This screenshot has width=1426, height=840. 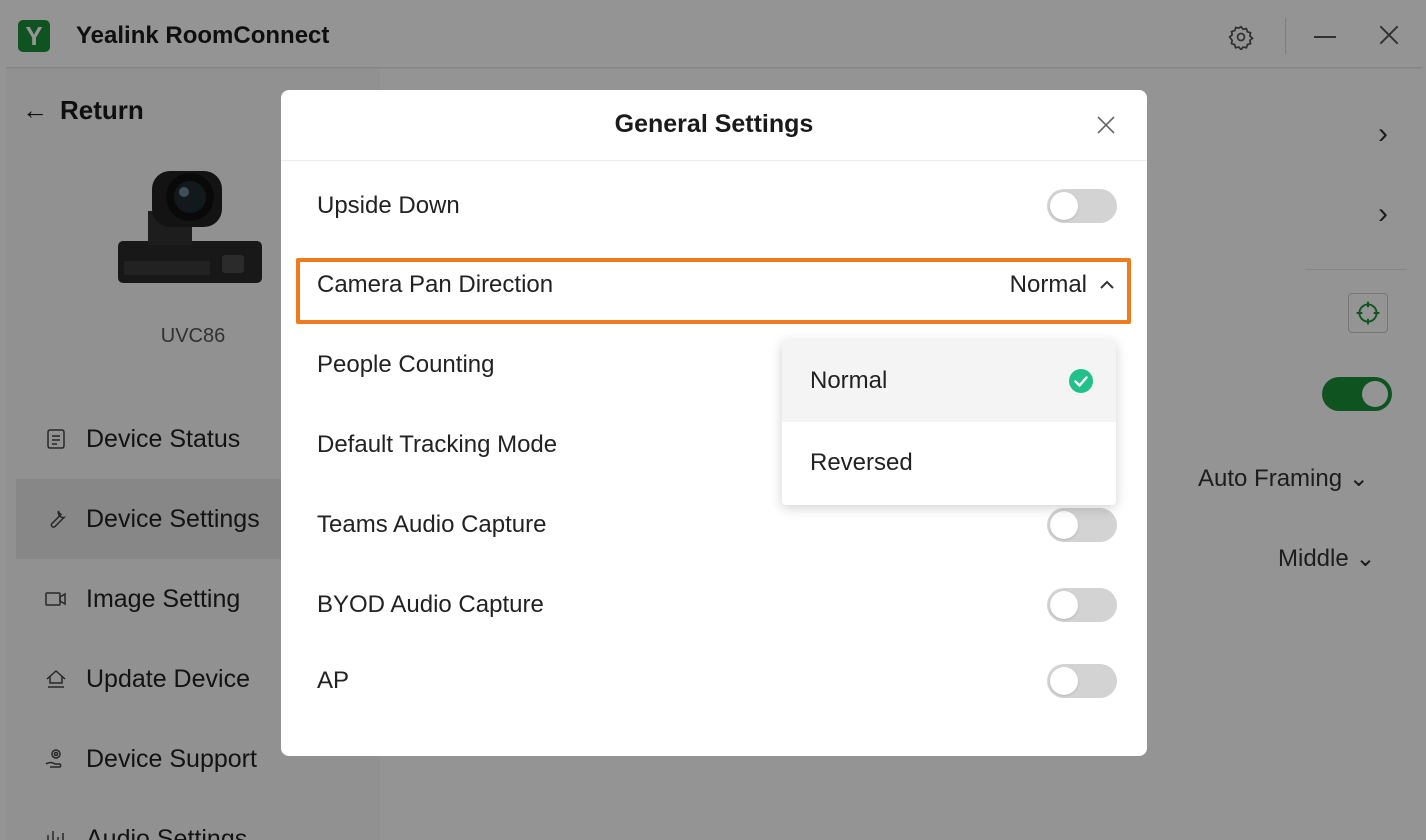 I want to click on setting-label: AP, so click(x=333, y=680).